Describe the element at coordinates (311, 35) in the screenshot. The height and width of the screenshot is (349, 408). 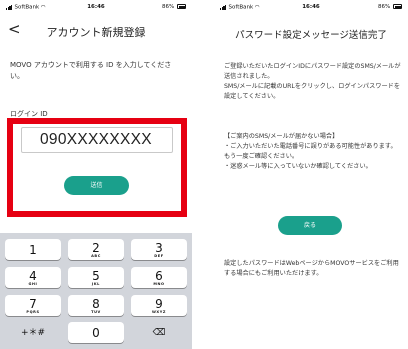
I see `page-title: パスワード設定メッセージ送信完了` at that location.